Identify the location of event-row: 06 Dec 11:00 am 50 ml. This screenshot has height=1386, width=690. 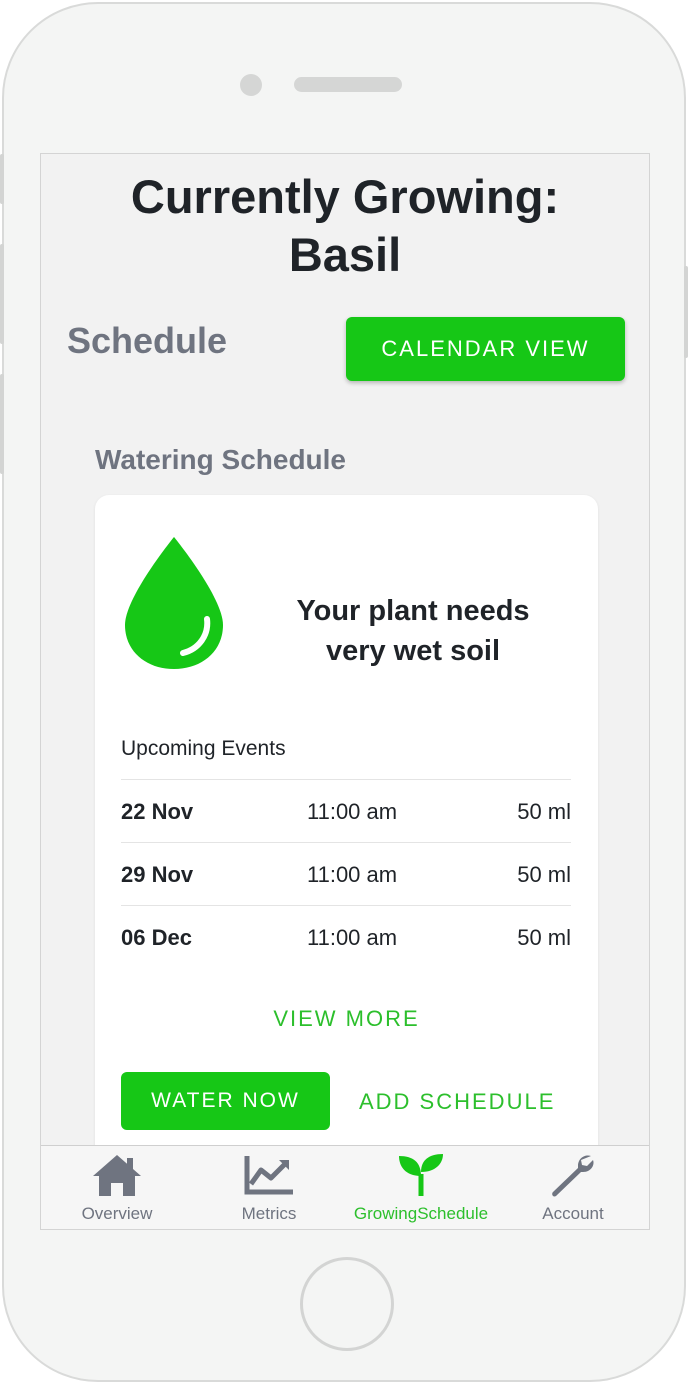
(346, 936).